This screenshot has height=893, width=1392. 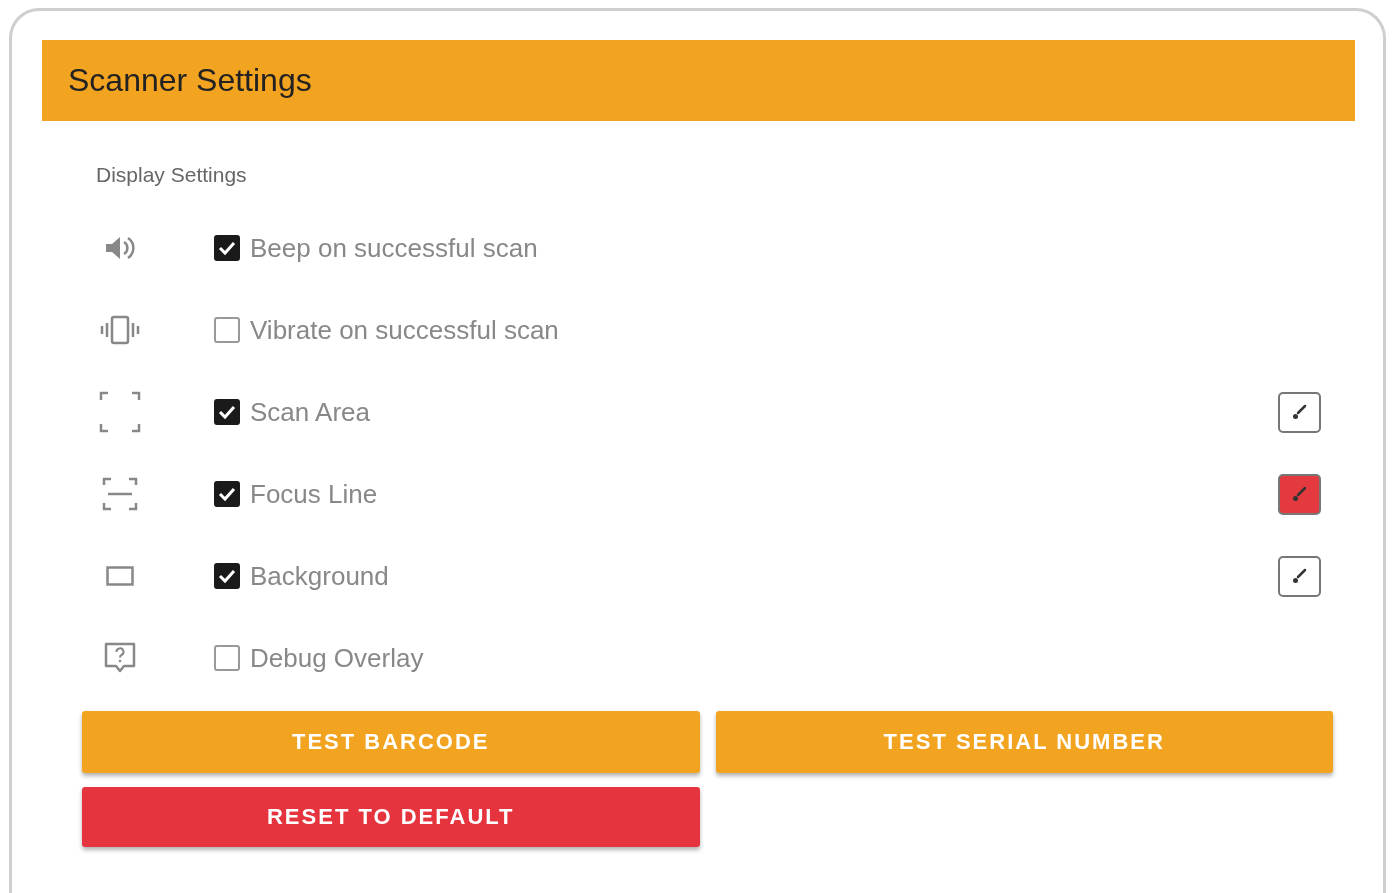 I want to click on option-label: Focus Line, so click(x=314, y=494).